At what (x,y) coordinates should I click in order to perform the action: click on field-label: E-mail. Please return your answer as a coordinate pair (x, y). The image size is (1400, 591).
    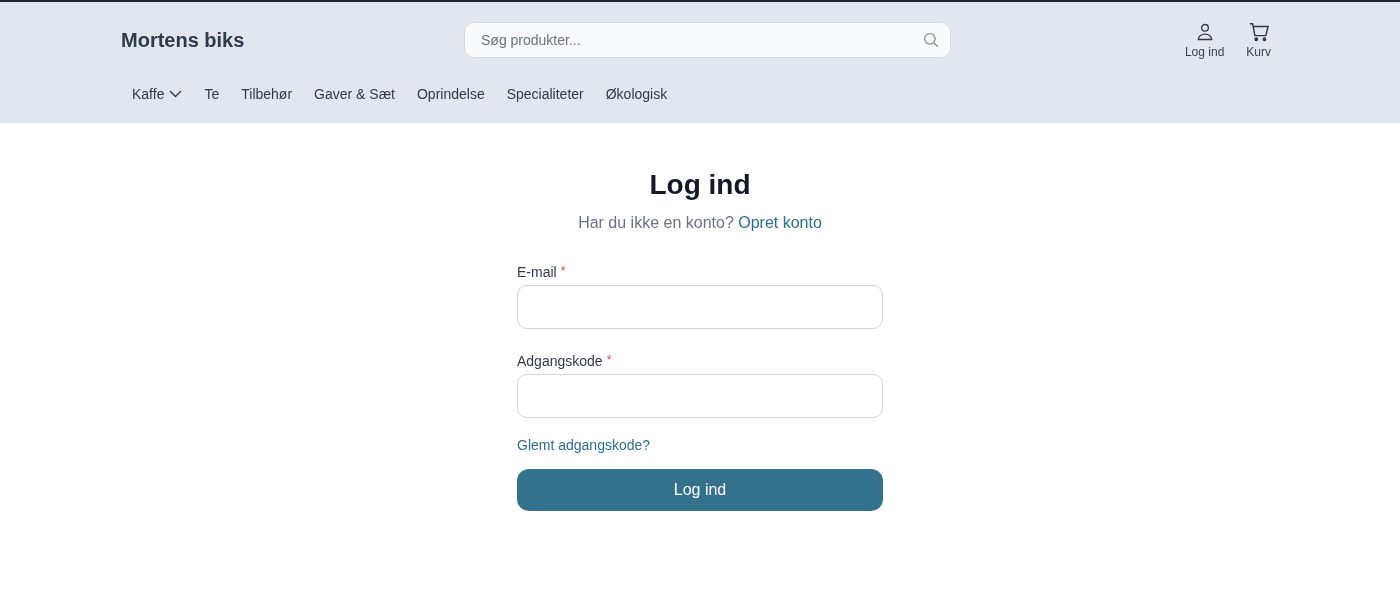
    Looking at the image, I should click on (537, 272).